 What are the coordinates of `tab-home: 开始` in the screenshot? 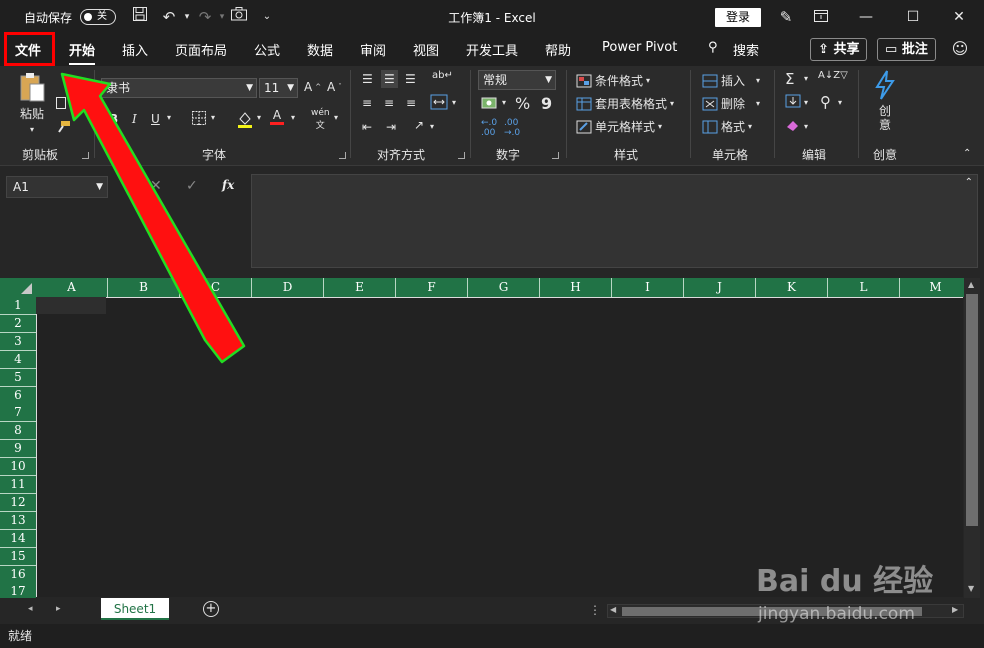 It's located at (82, 52).